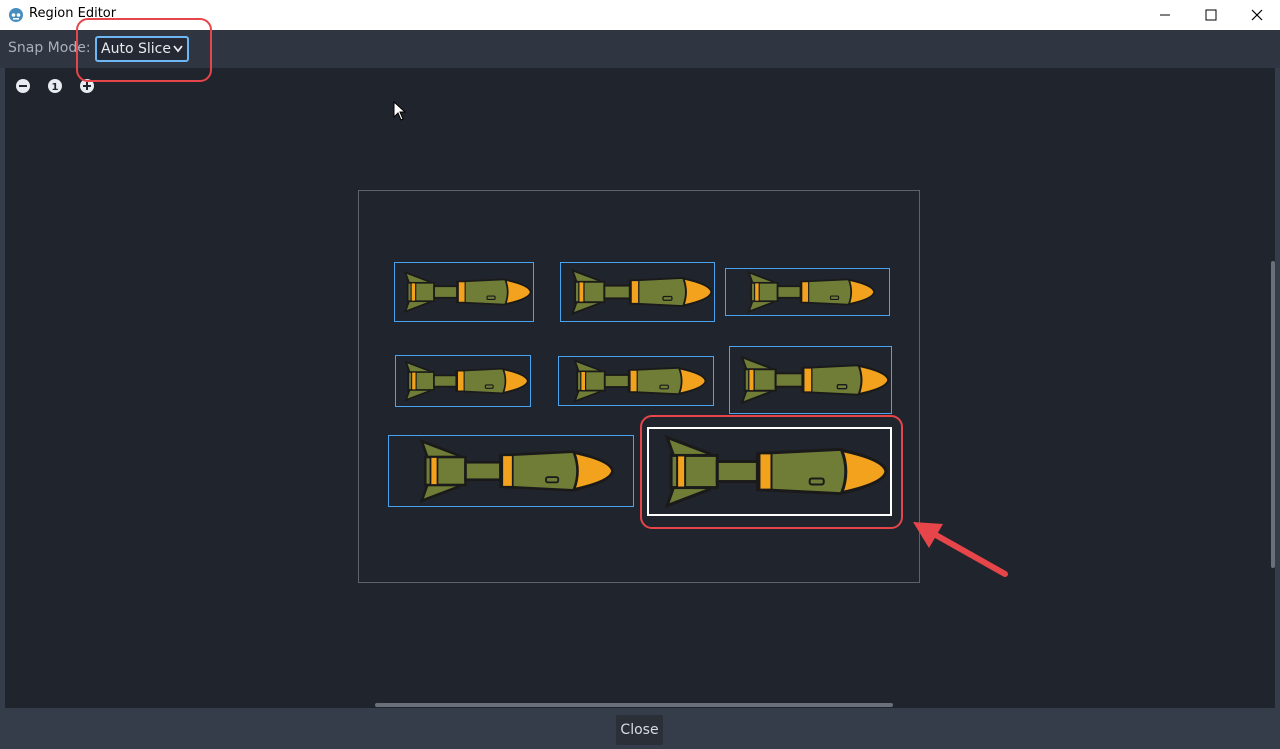  Describe the element at coordinates (634, 705) in the screenshot. I see `horizontal-scrollbar` at that location.